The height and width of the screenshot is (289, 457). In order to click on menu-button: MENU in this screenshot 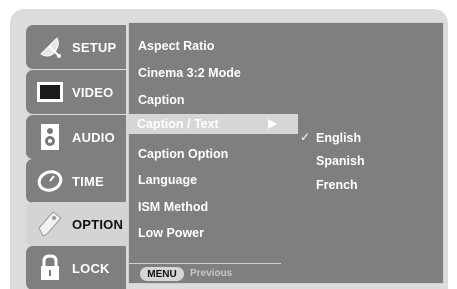, I will do `click(162, 274)`.